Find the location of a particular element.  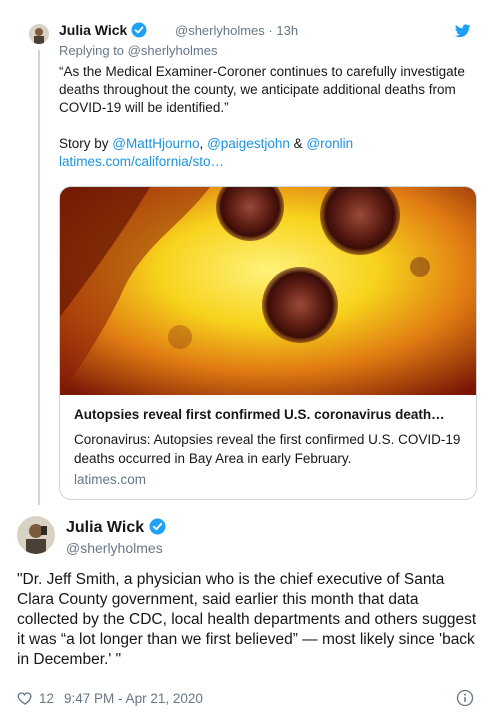

handle-text: @sherlyholmes is located at coordinates (220, 30).